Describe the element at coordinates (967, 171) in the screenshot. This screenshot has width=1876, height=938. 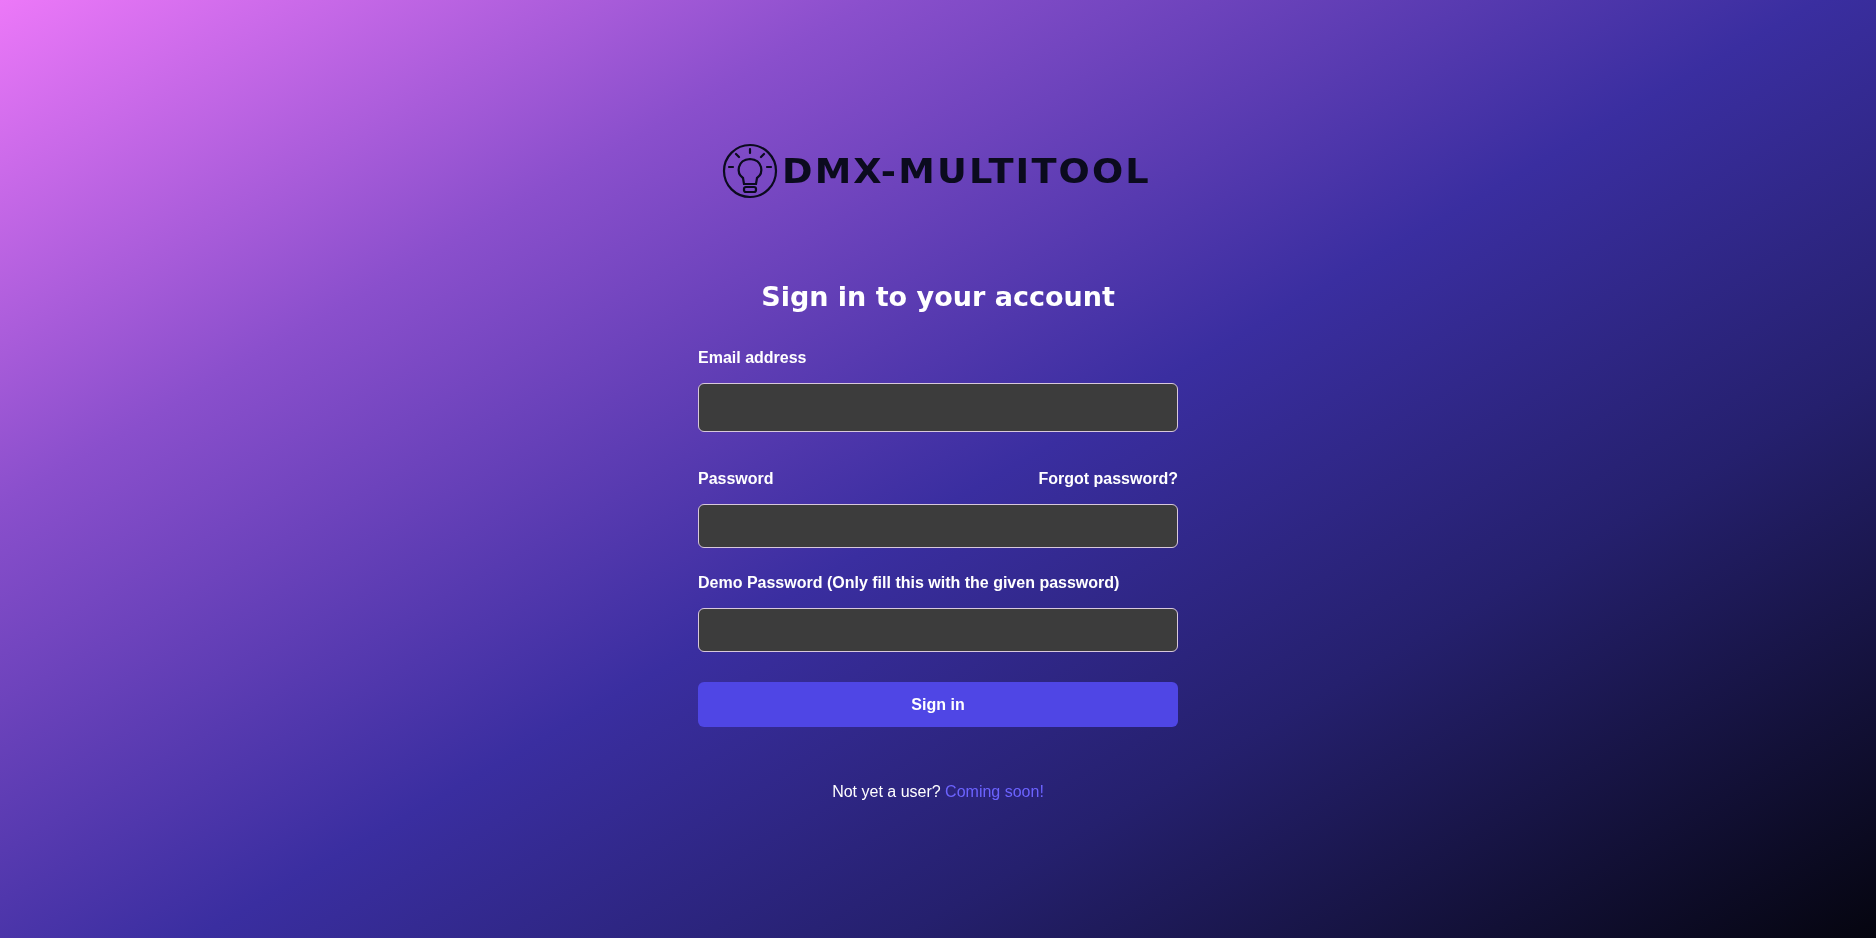
I see `logo-text: DMX-MULTITOOL` at that location.